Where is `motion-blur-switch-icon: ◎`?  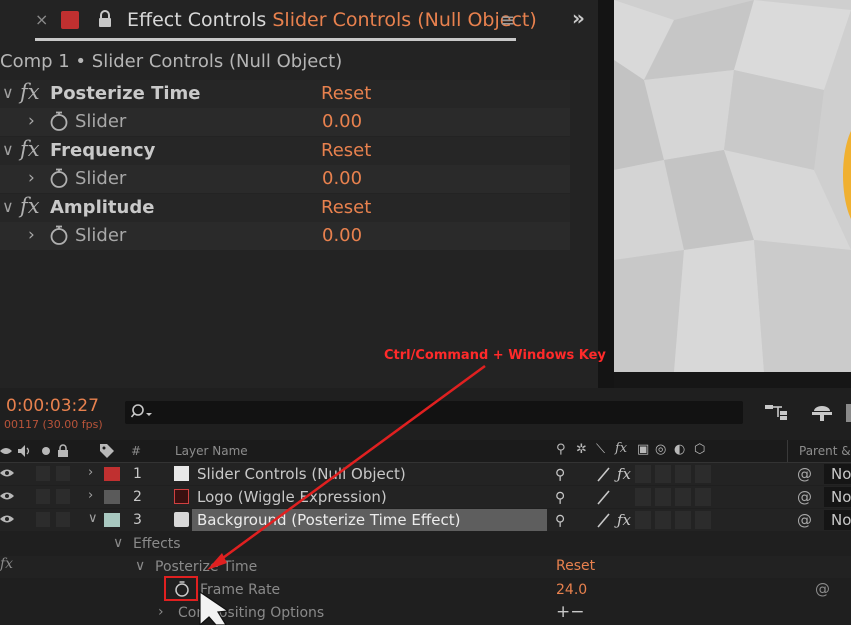
motion-blur-switch-icon: ◎ is located at coordinates (660, 449).